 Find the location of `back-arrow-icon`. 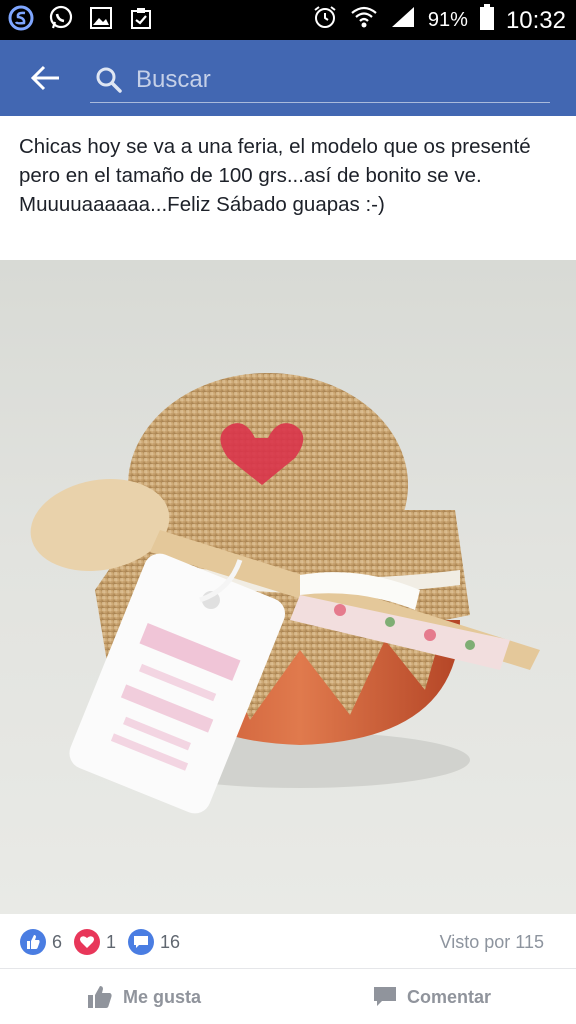

back-arrow-icon is located at coordinates (45, 78).